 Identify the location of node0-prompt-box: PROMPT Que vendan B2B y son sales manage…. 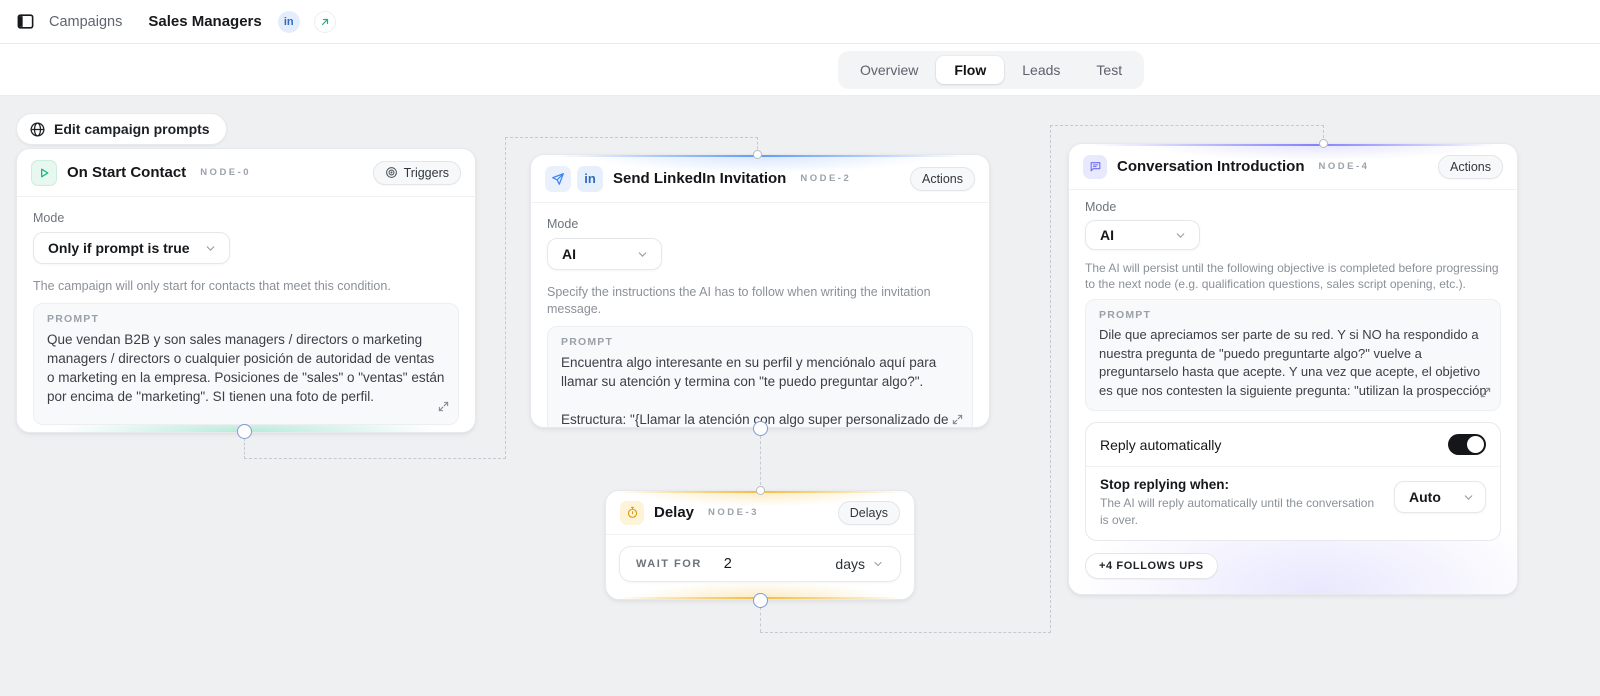
(246, 363).